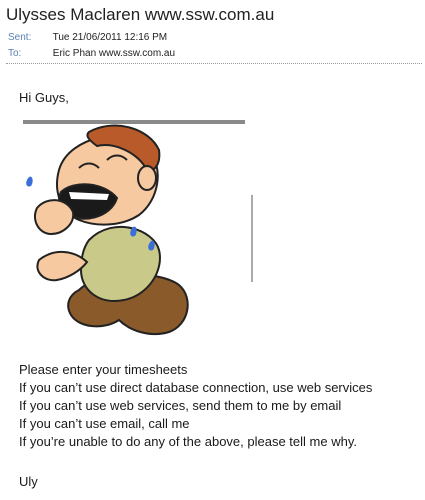 The width and height of the screenshot is (425, 500). I want to click on sent-row: Sent: Tue 21/06/2011 12:16 PM, so click(87, 37).